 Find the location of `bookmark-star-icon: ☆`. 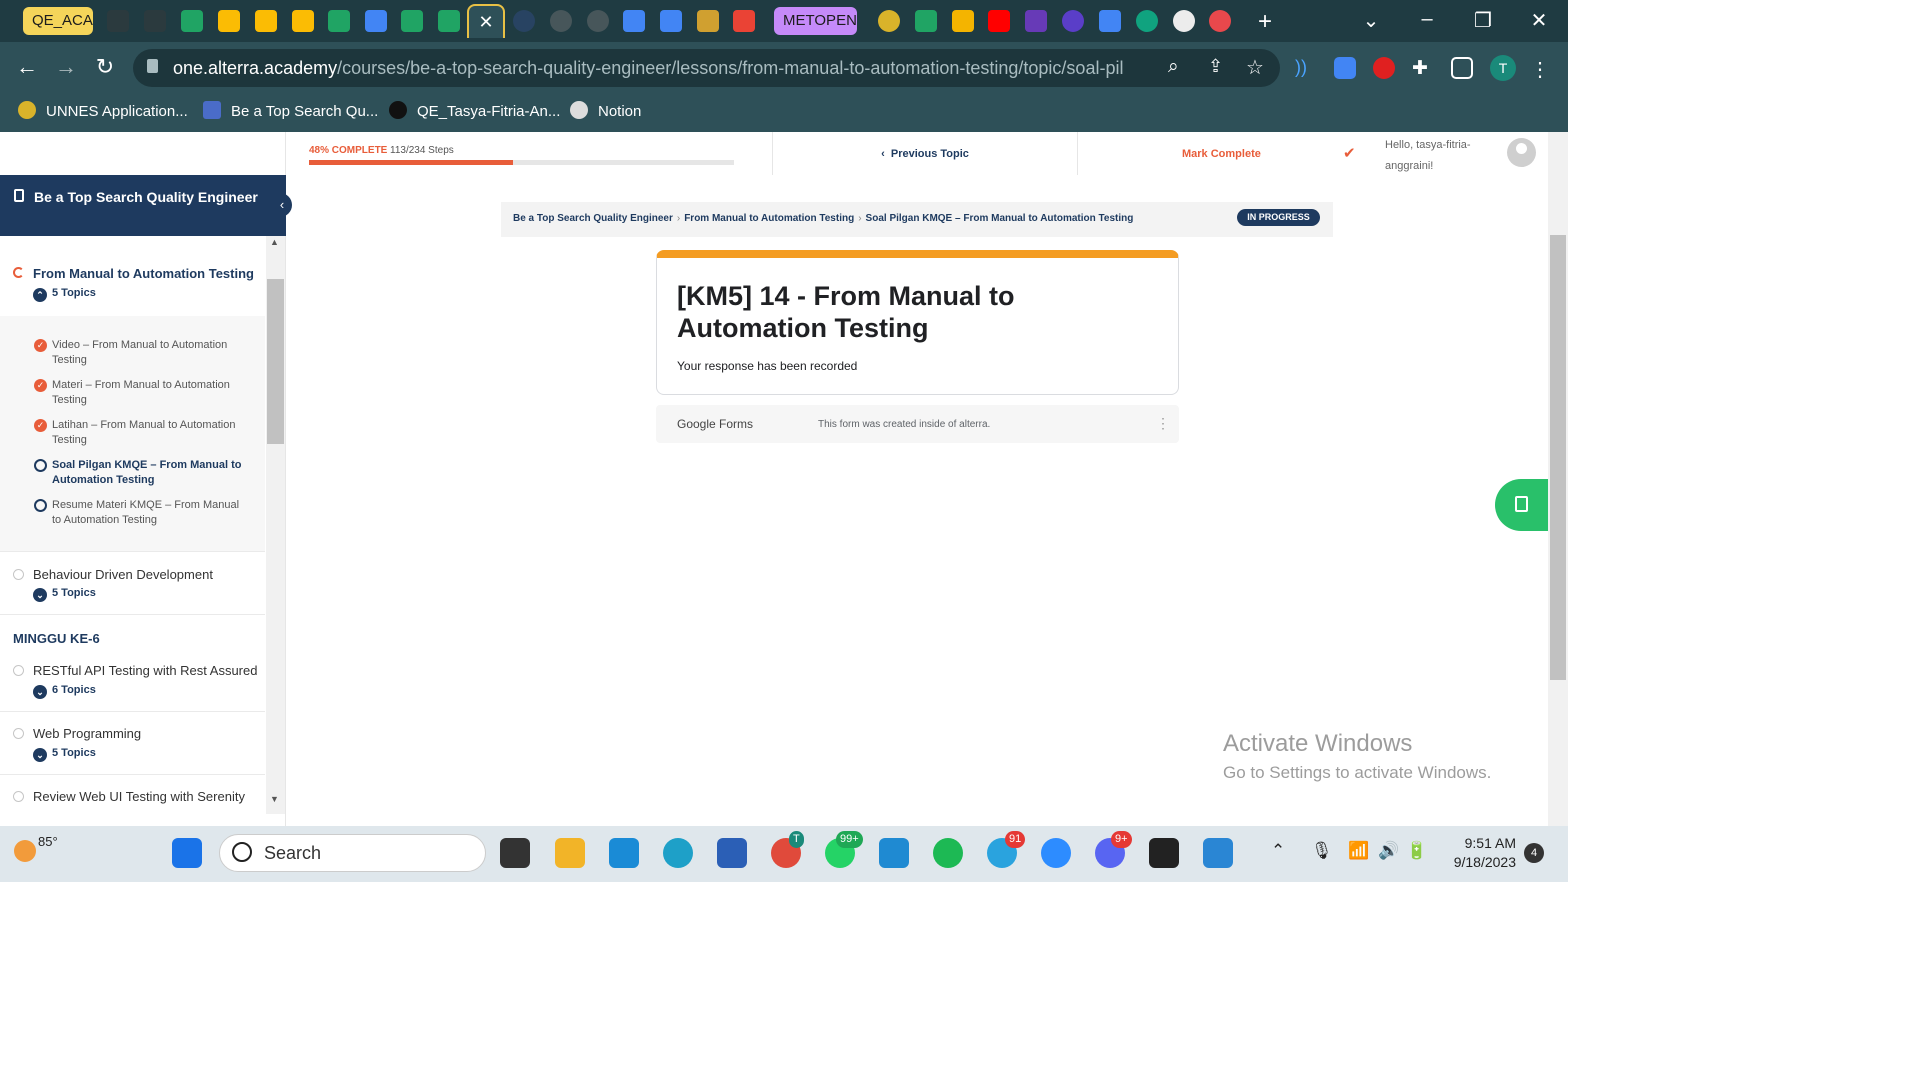

bookmark-star-icon: ☆ is located at coordinates (1255, 67).